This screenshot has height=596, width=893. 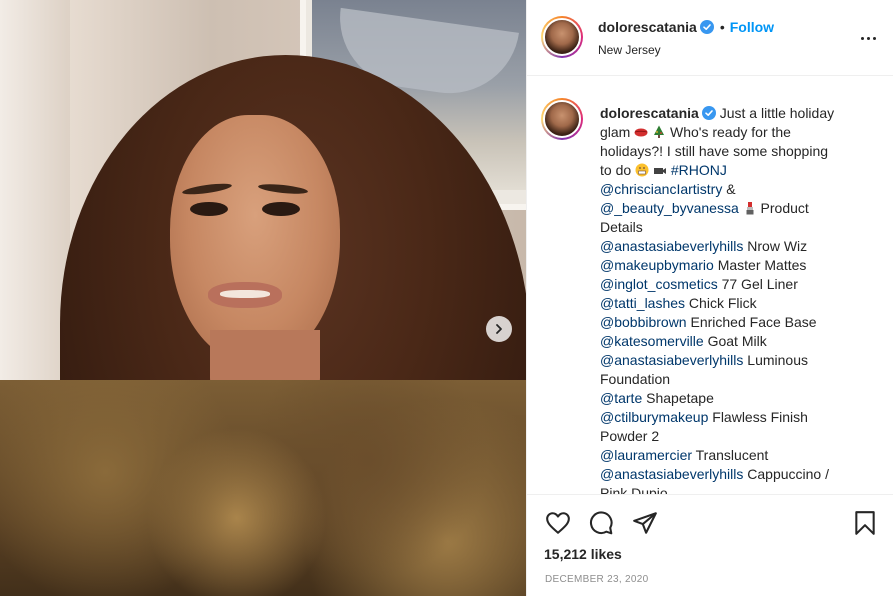 I want to click on post-header: dolorescatania • Follow New Jersey, so click(x=710, y=38).